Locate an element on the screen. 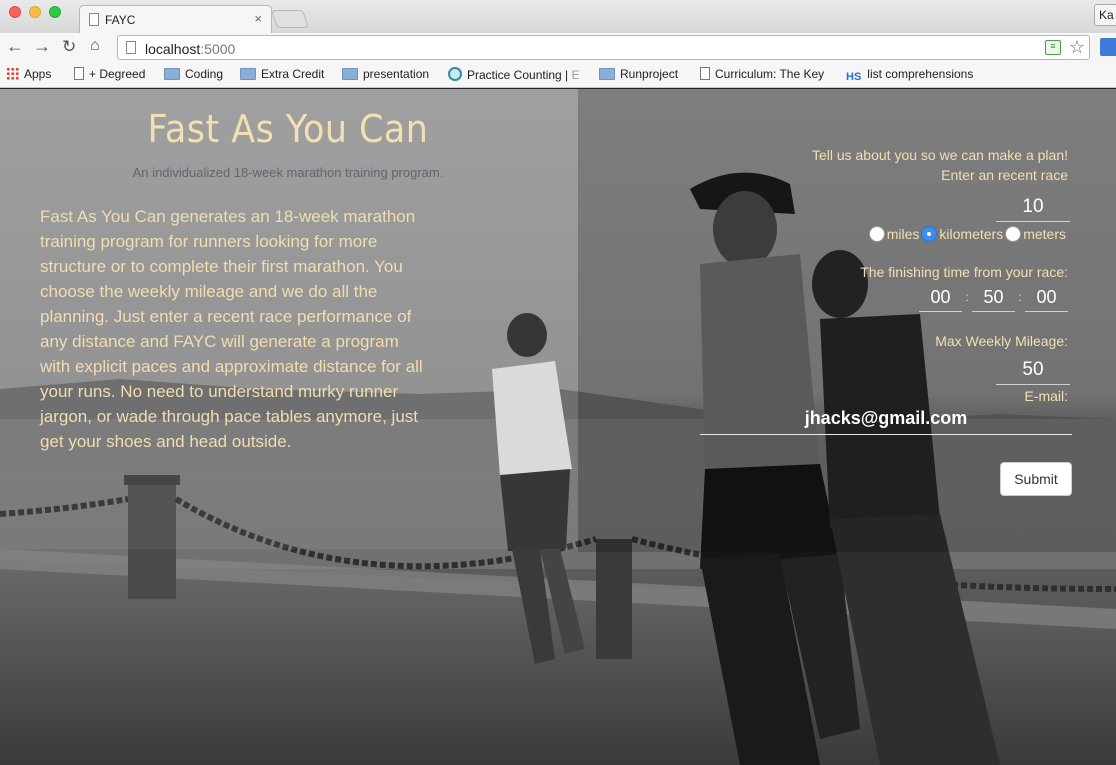 The width and height of the screenshot is (1116, 765). submit-button: Submit is located at coordinates (1036, 479).